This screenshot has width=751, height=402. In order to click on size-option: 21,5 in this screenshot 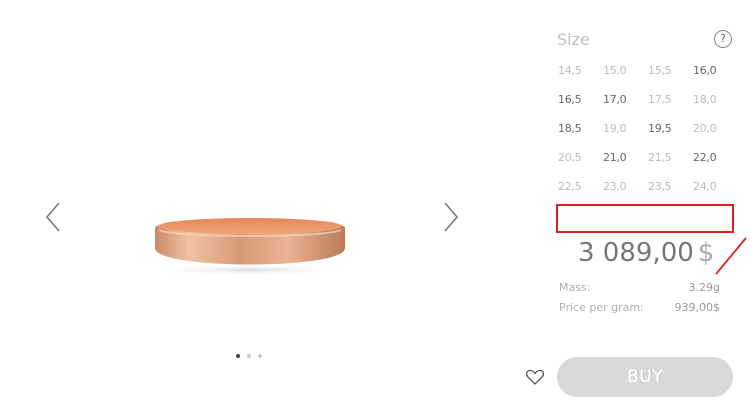, I will do `click(670, 157)`.